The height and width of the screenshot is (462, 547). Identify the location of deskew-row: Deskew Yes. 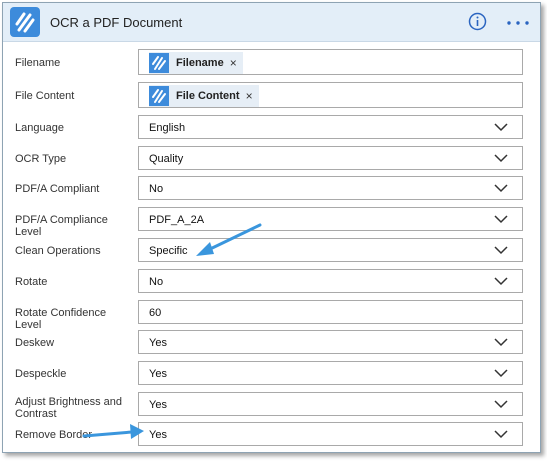
(271, 342).